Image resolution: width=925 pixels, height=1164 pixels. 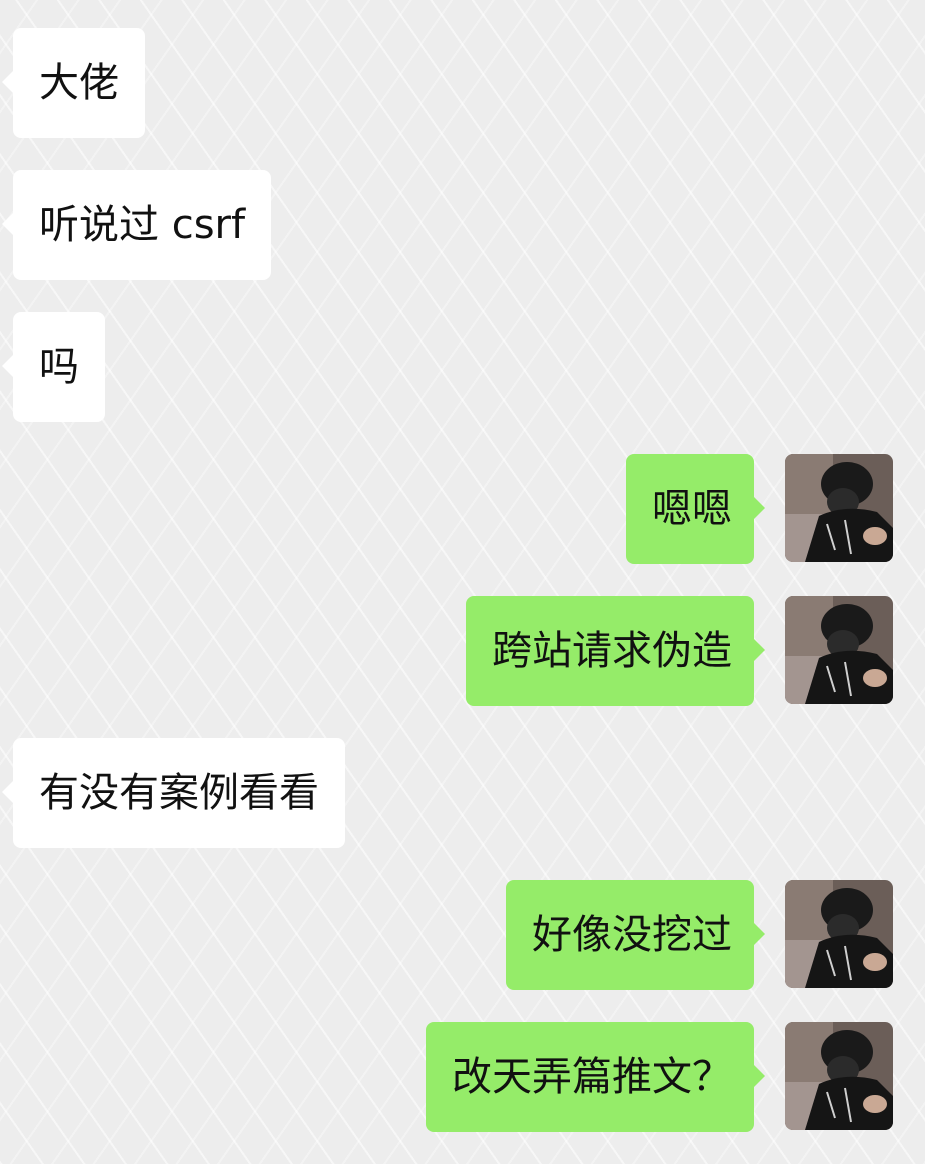 I want to click on outgoing-message-bubble: 改天弄篇推文？, so click(x=595, y=1077).